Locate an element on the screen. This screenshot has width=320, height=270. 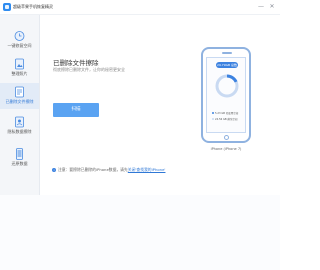
document-erase-icon is located at coordinates (19, 92).